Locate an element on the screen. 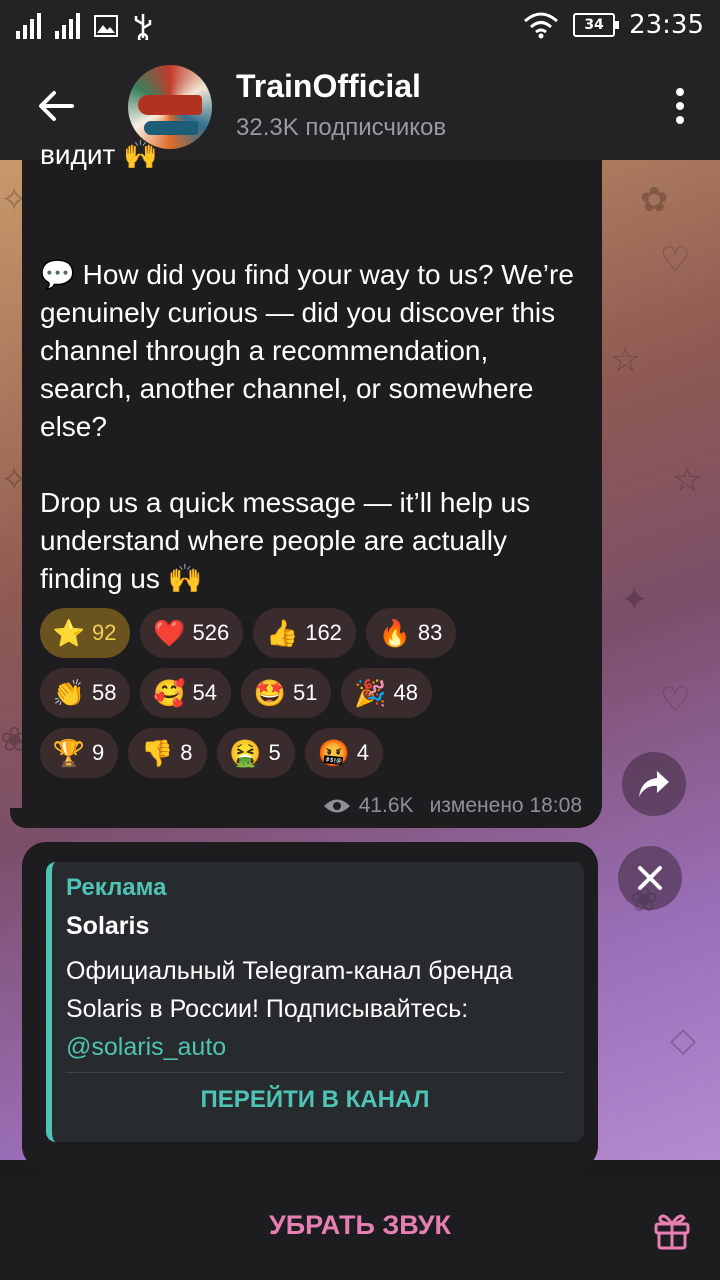 Image resolution: width=720 pixels, height=1280 pixels. mute-button: УБРАТЬ ЗВУК is located at coordinates (360, 1225).